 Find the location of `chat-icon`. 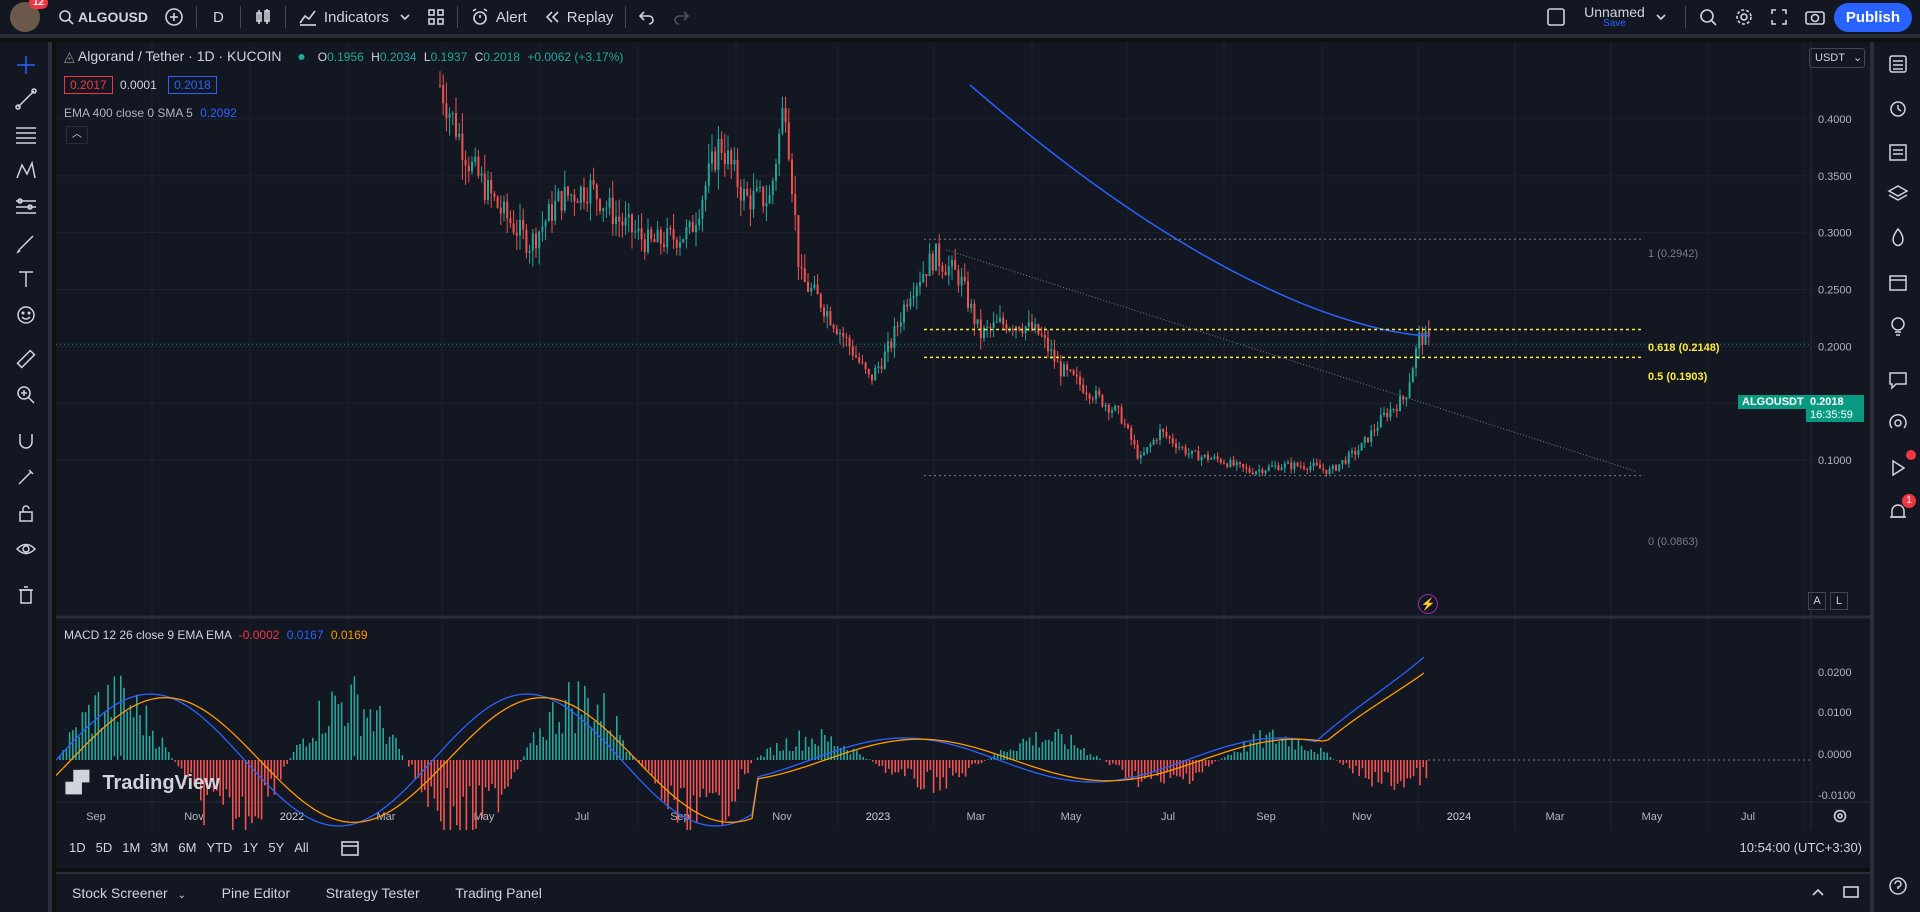

chat-icon is located at coordinates (1898, 380).